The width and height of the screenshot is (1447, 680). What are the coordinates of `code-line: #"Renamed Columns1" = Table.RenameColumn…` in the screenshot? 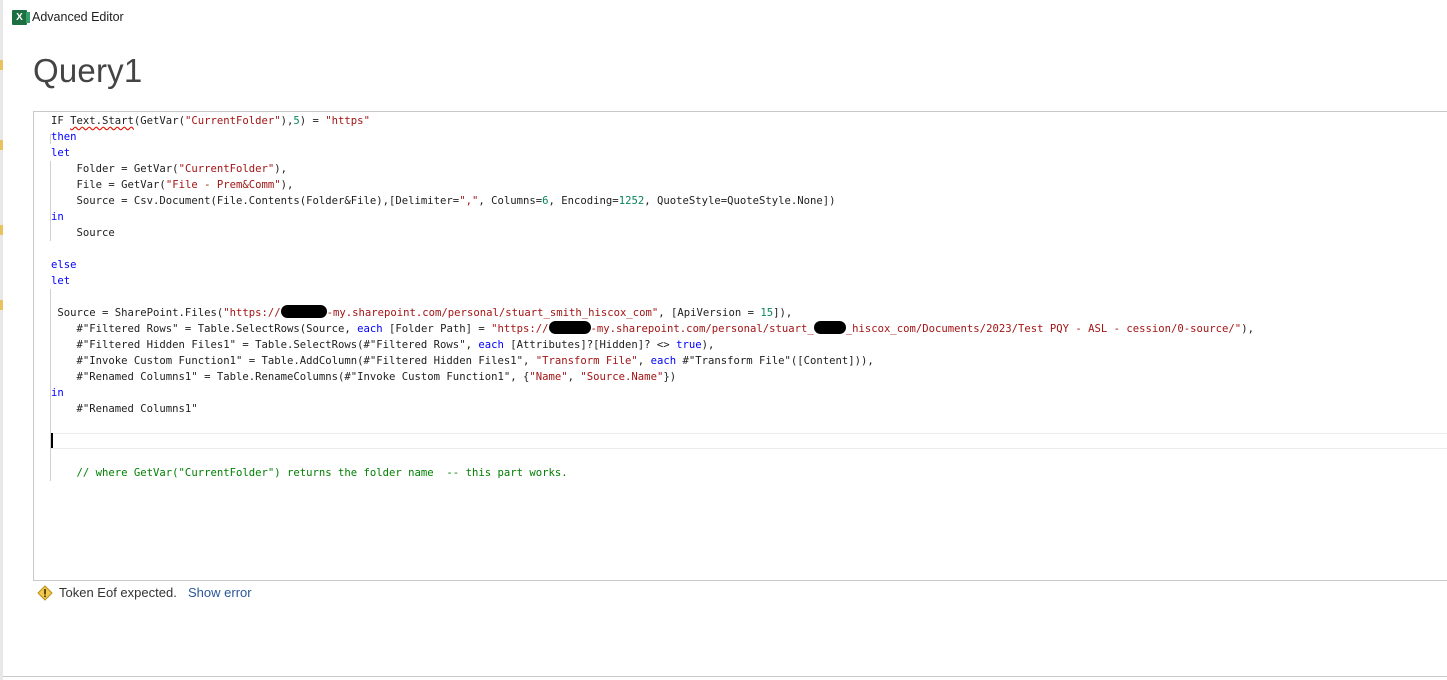 It's located at (364, 377).